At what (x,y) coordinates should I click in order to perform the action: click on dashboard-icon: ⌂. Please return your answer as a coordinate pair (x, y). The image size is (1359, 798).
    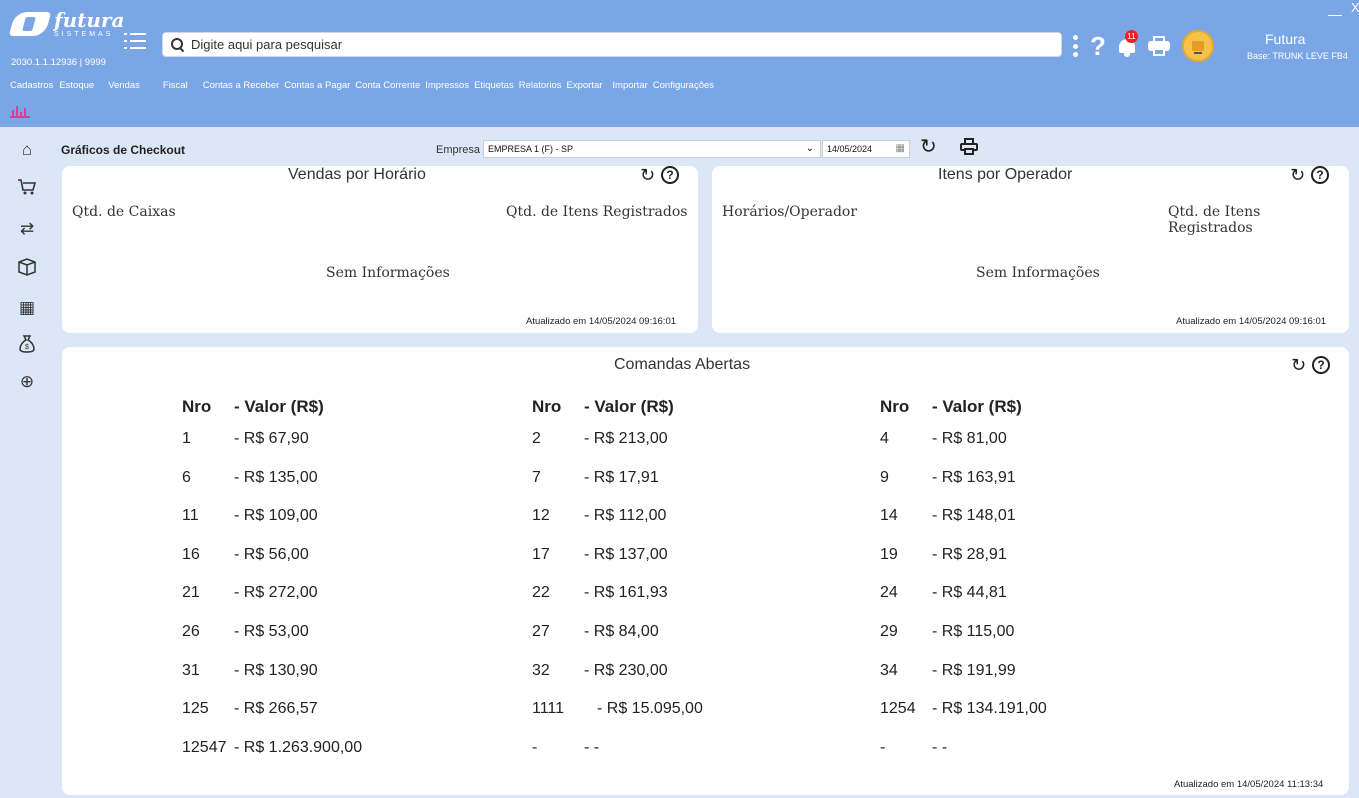
    Looking at the image, I should click on (27, 150).